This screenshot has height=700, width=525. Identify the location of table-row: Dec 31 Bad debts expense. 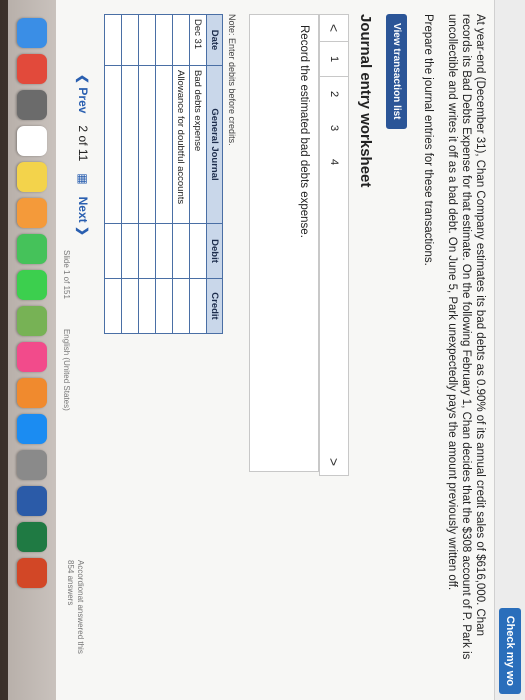
(198, 174).